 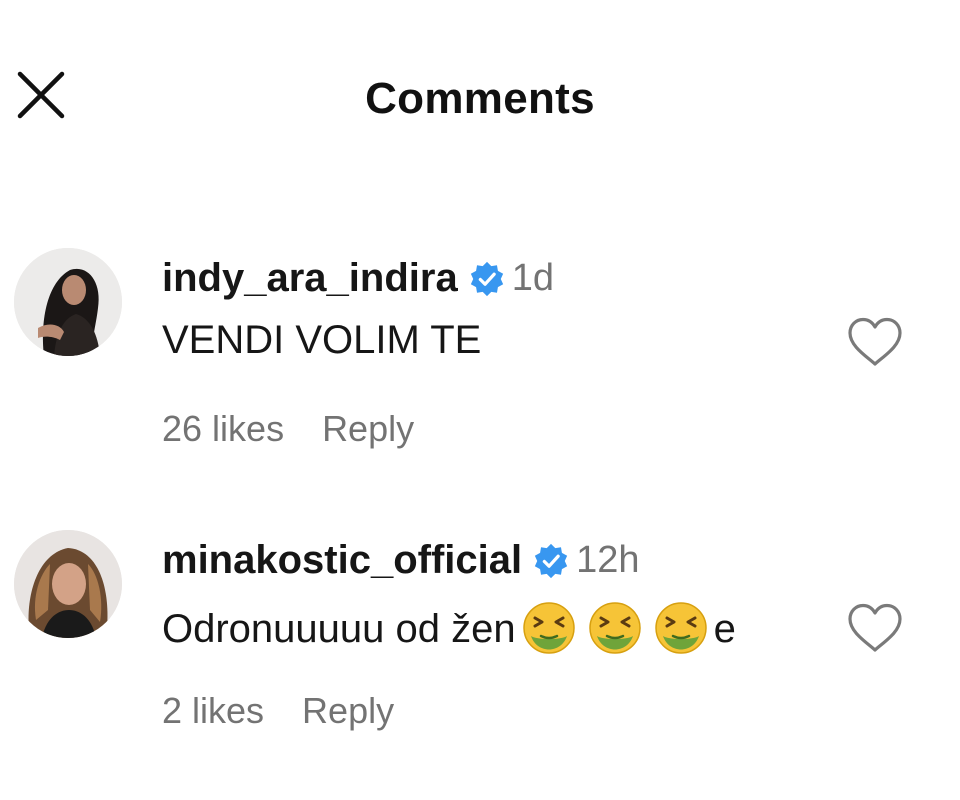 What do you see at coordinates (322, 340) in the screenshot?
I see `comment-text: VENDI VOLIM TE` at bounding box center [322, 340].